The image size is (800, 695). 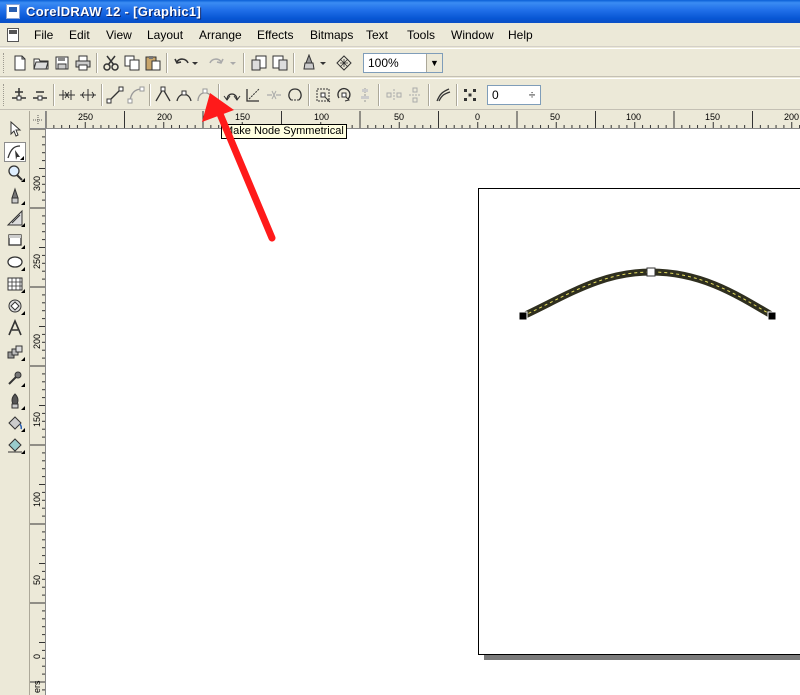 What do you see at coordinates (15, 378) in the screenshot?
I see `eyedropper-tool-icon` at bounding box center [15, 378].